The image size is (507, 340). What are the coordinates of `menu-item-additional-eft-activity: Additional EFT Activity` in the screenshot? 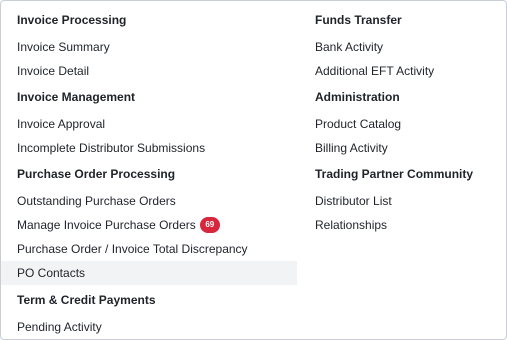 It's located at (402, 71).